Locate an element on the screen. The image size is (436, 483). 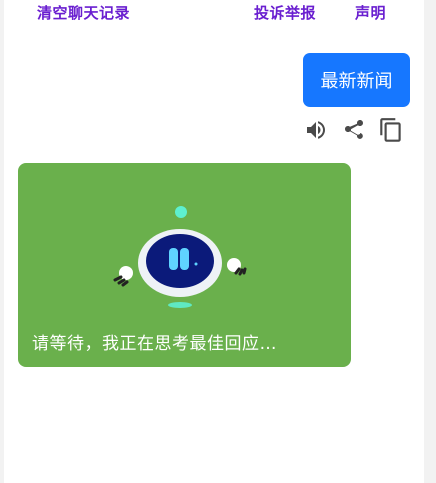
copy-icon is located at coordinates (391, 131).